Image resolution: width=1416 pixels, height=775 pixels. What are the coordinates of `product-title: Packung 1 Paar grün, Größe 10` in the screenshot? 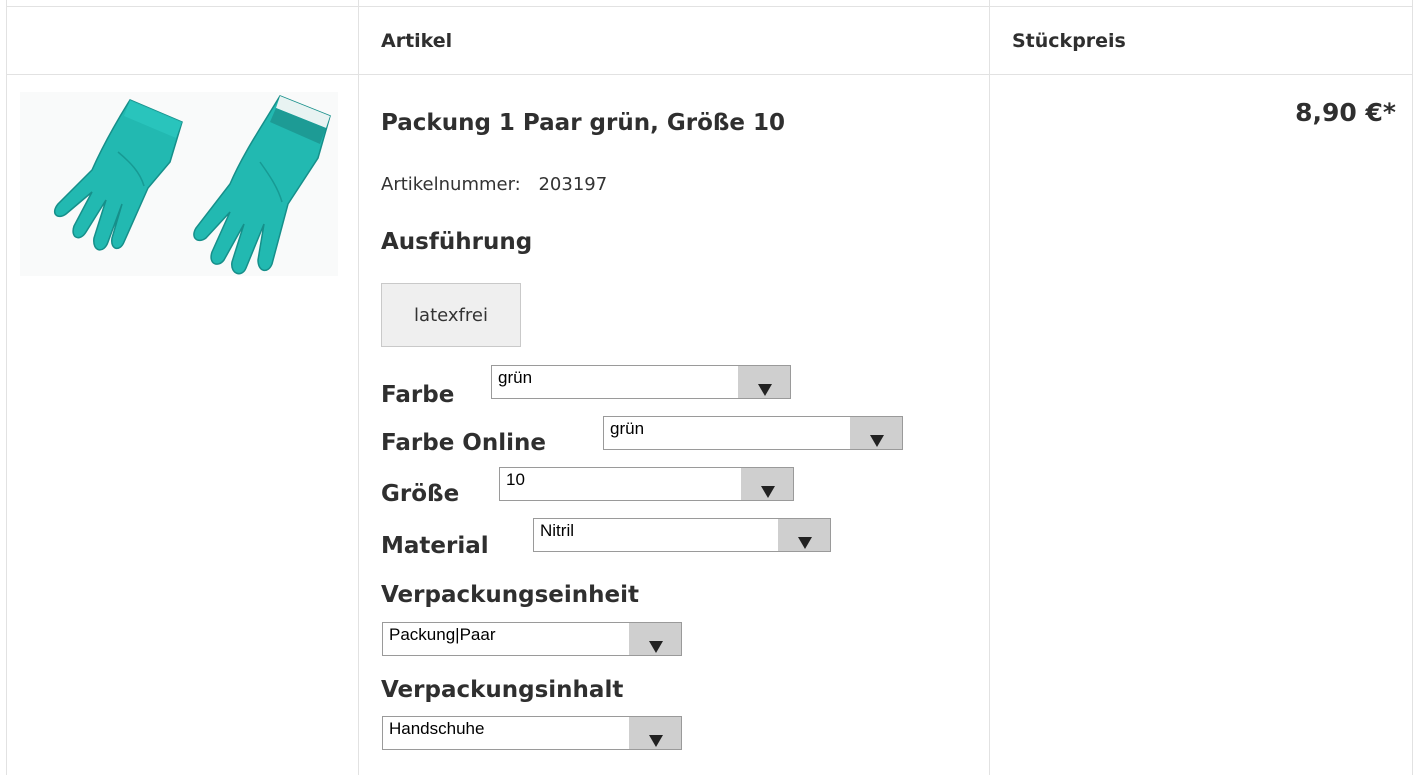 It's located at (583, 123).